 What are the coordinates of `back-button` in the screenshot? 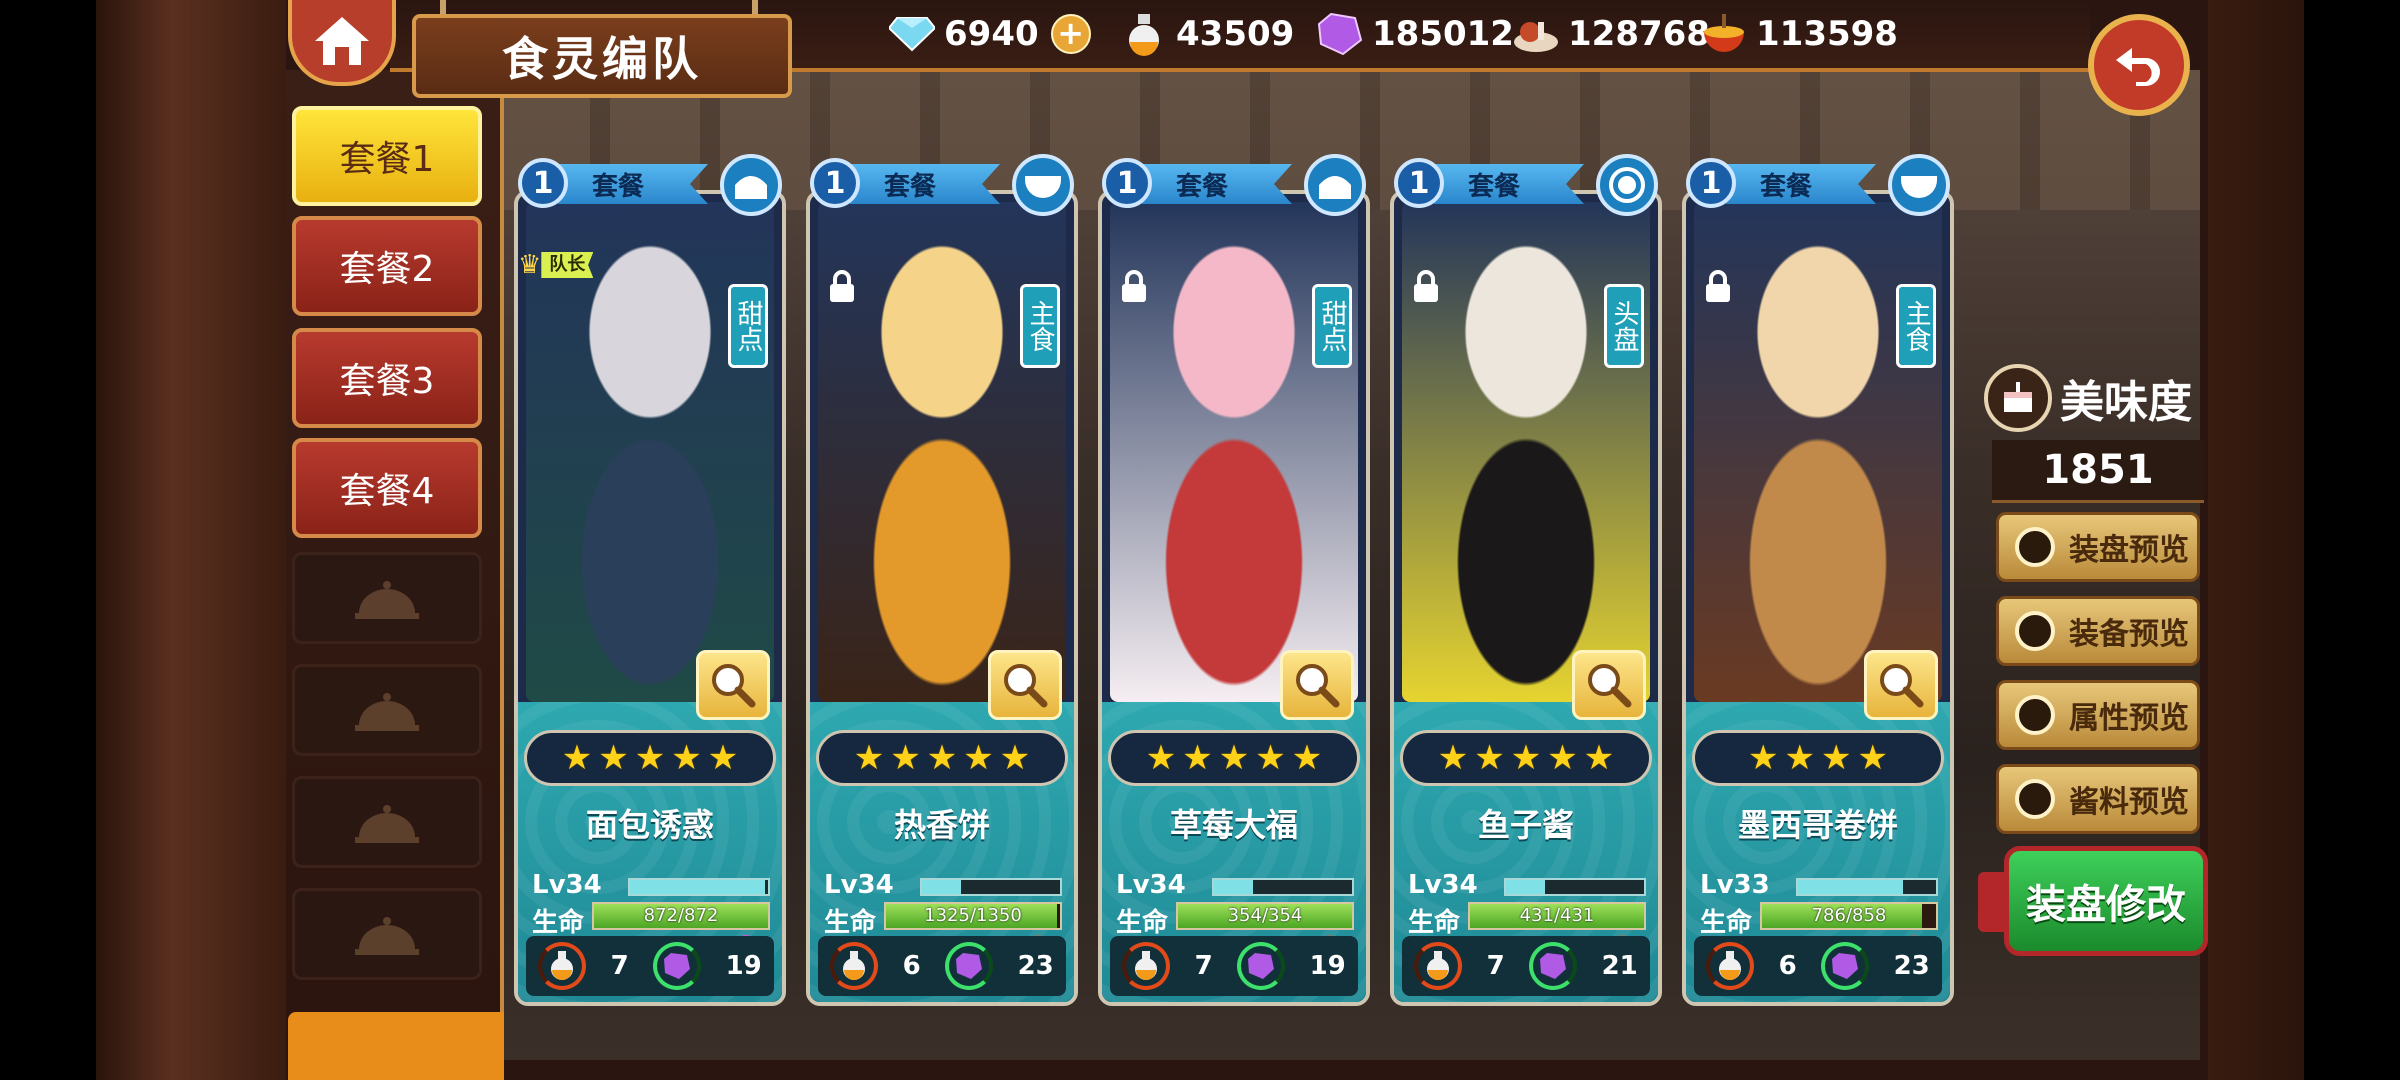 It's located at (2139, 65).